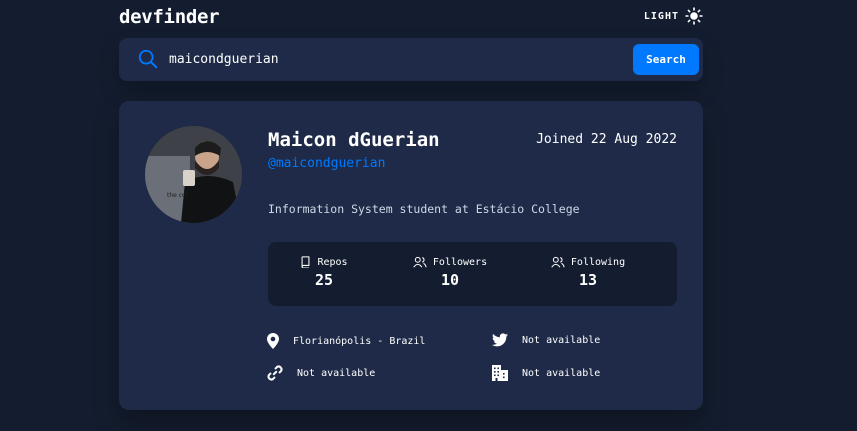 The height and width of the screenshot is (431, 857). What do you see at coordinates (450, 280) in the screenshot?
I see `stat-value: 10` at bounding box center [450, 280].